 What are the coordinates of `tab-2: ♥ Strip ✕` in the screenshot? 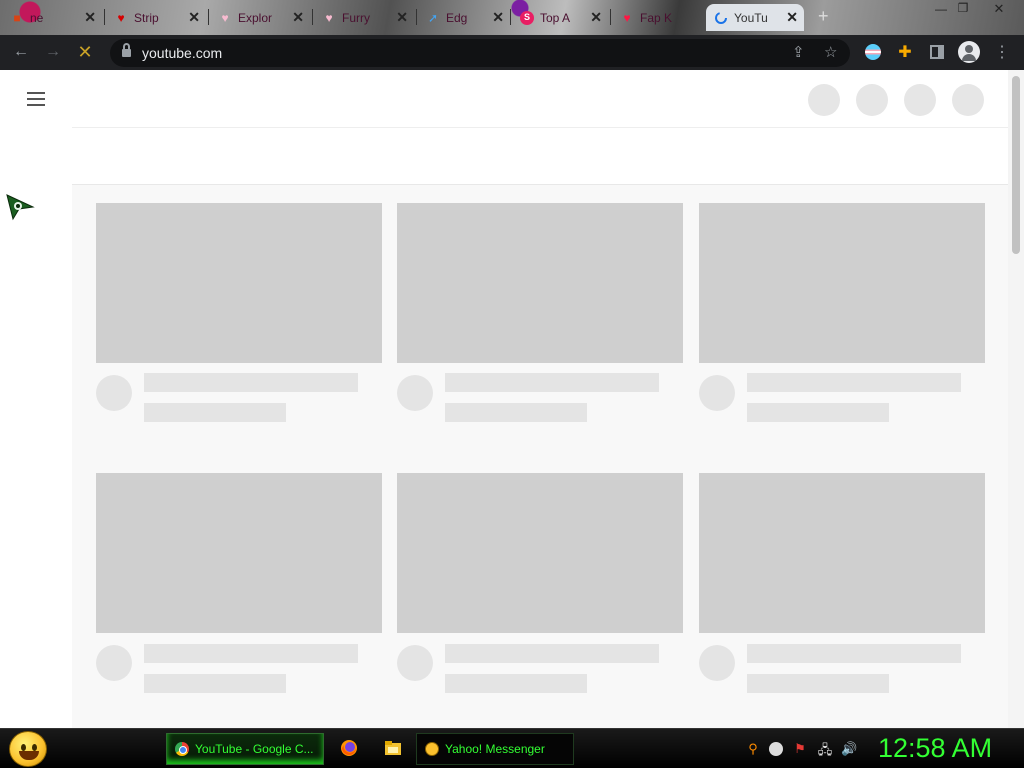 It's located at (156, 17).